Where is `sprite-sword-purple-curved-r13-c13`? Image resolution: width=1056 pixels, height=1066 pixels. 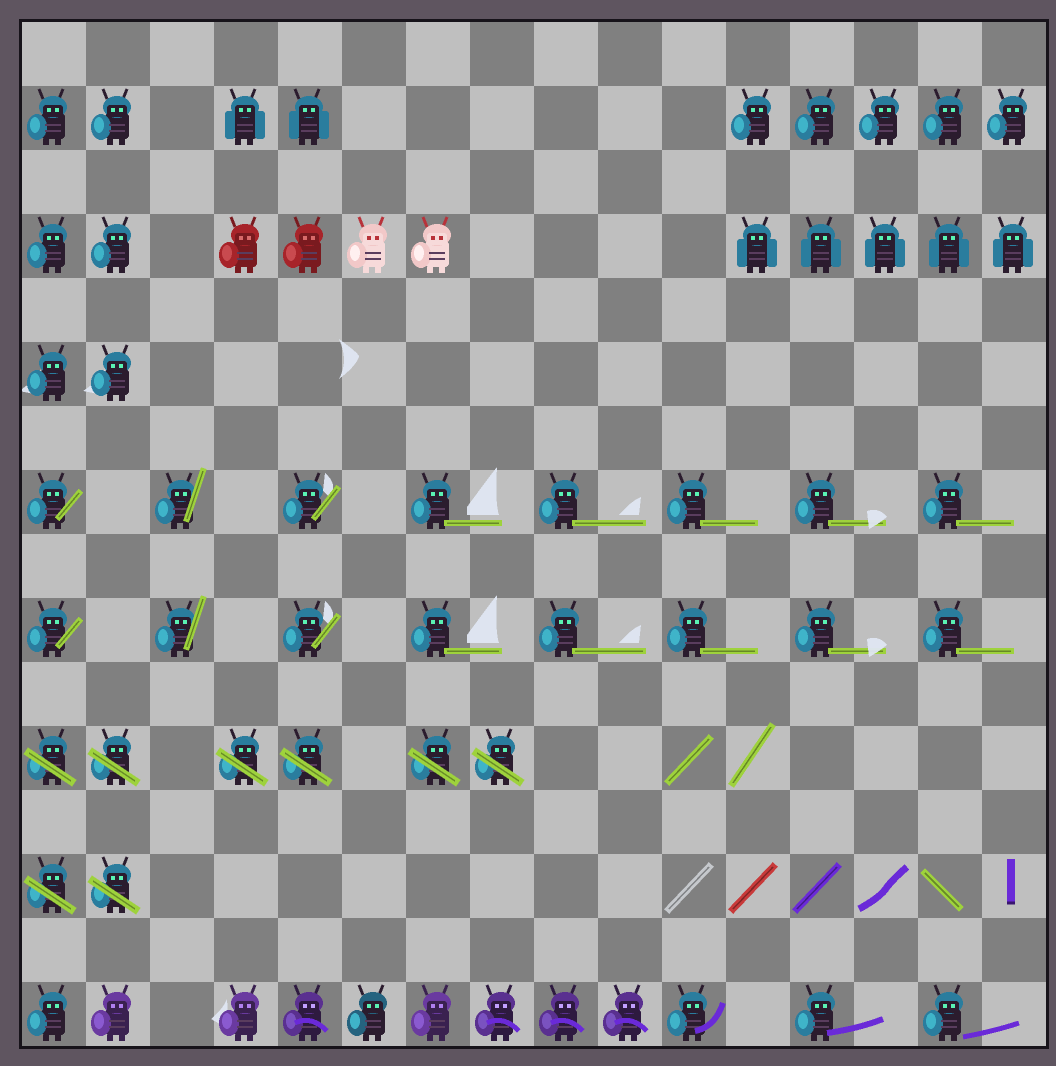
sprite-sword-purple-curved-r13-c13 is located at coordinates (883, 883).